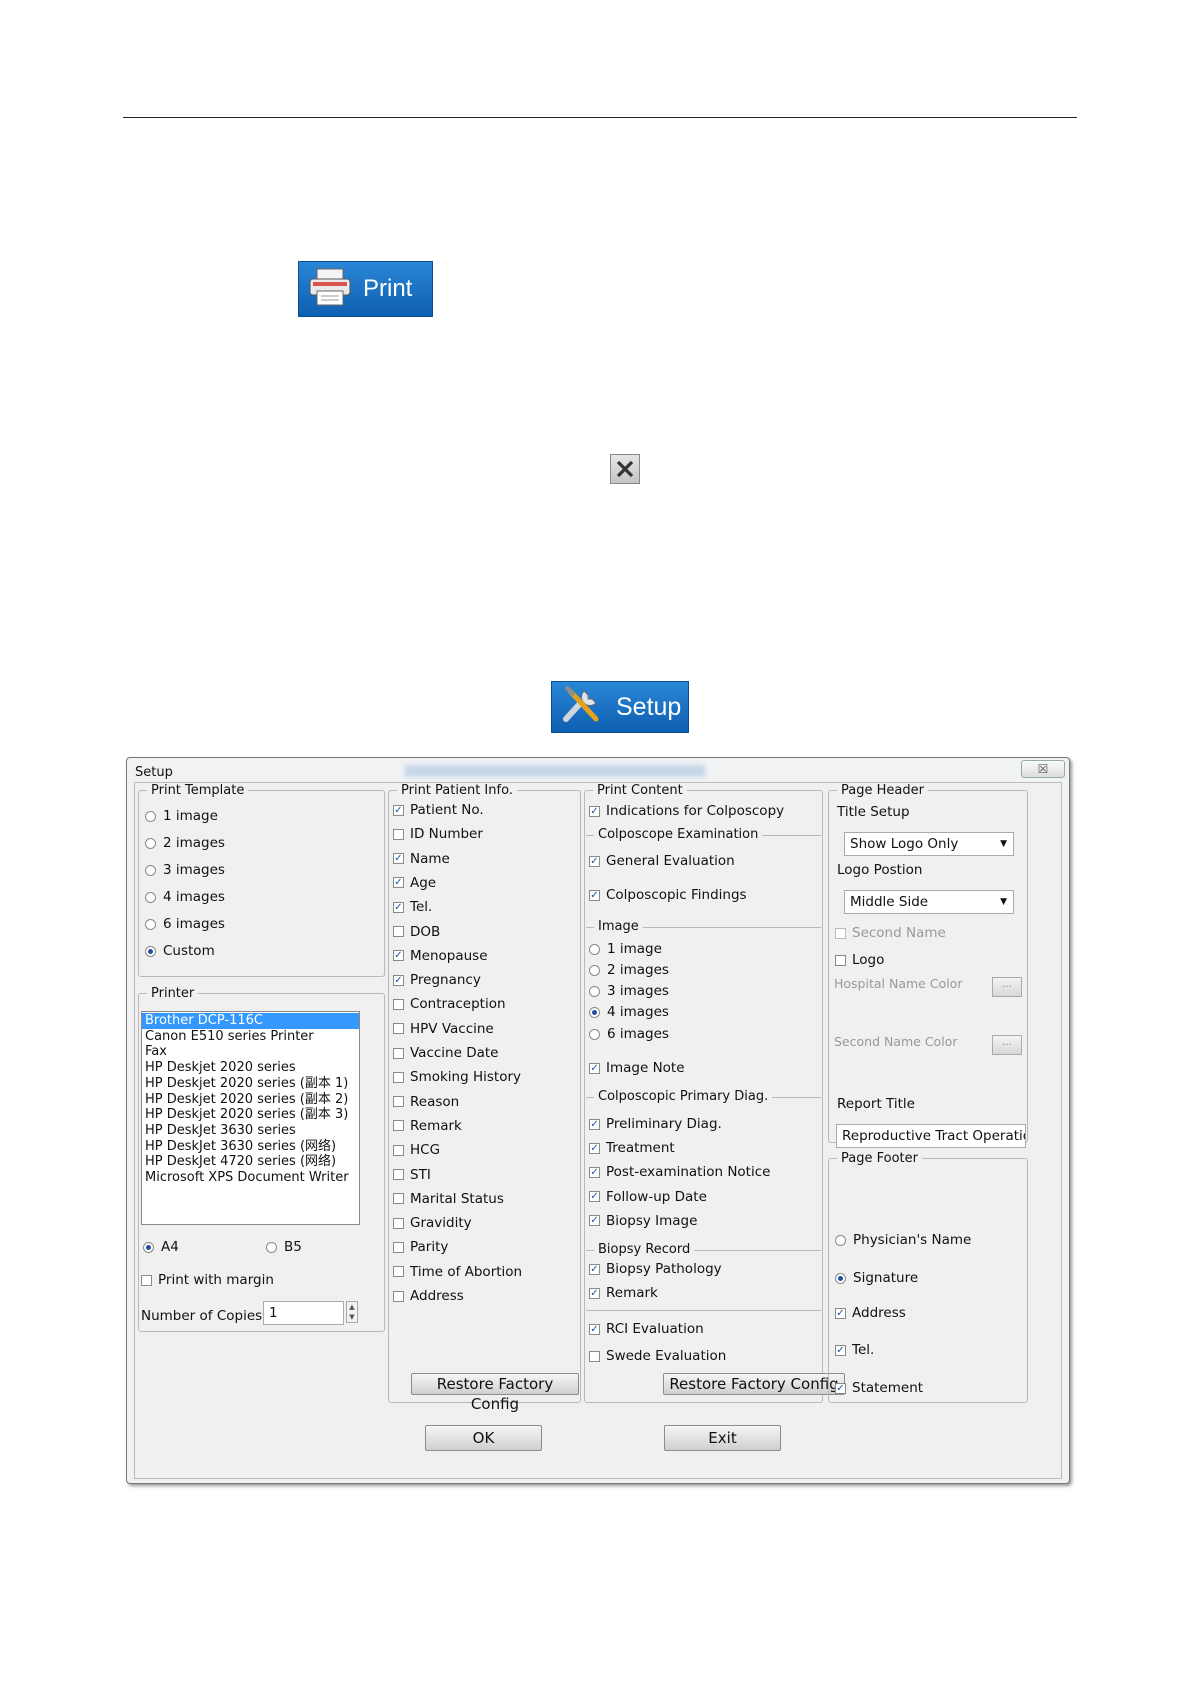 This screenshot has width=1191, height=1684. I want to click on diag-checkbox: ✓ Biopsy Image, so click(643, 1221).